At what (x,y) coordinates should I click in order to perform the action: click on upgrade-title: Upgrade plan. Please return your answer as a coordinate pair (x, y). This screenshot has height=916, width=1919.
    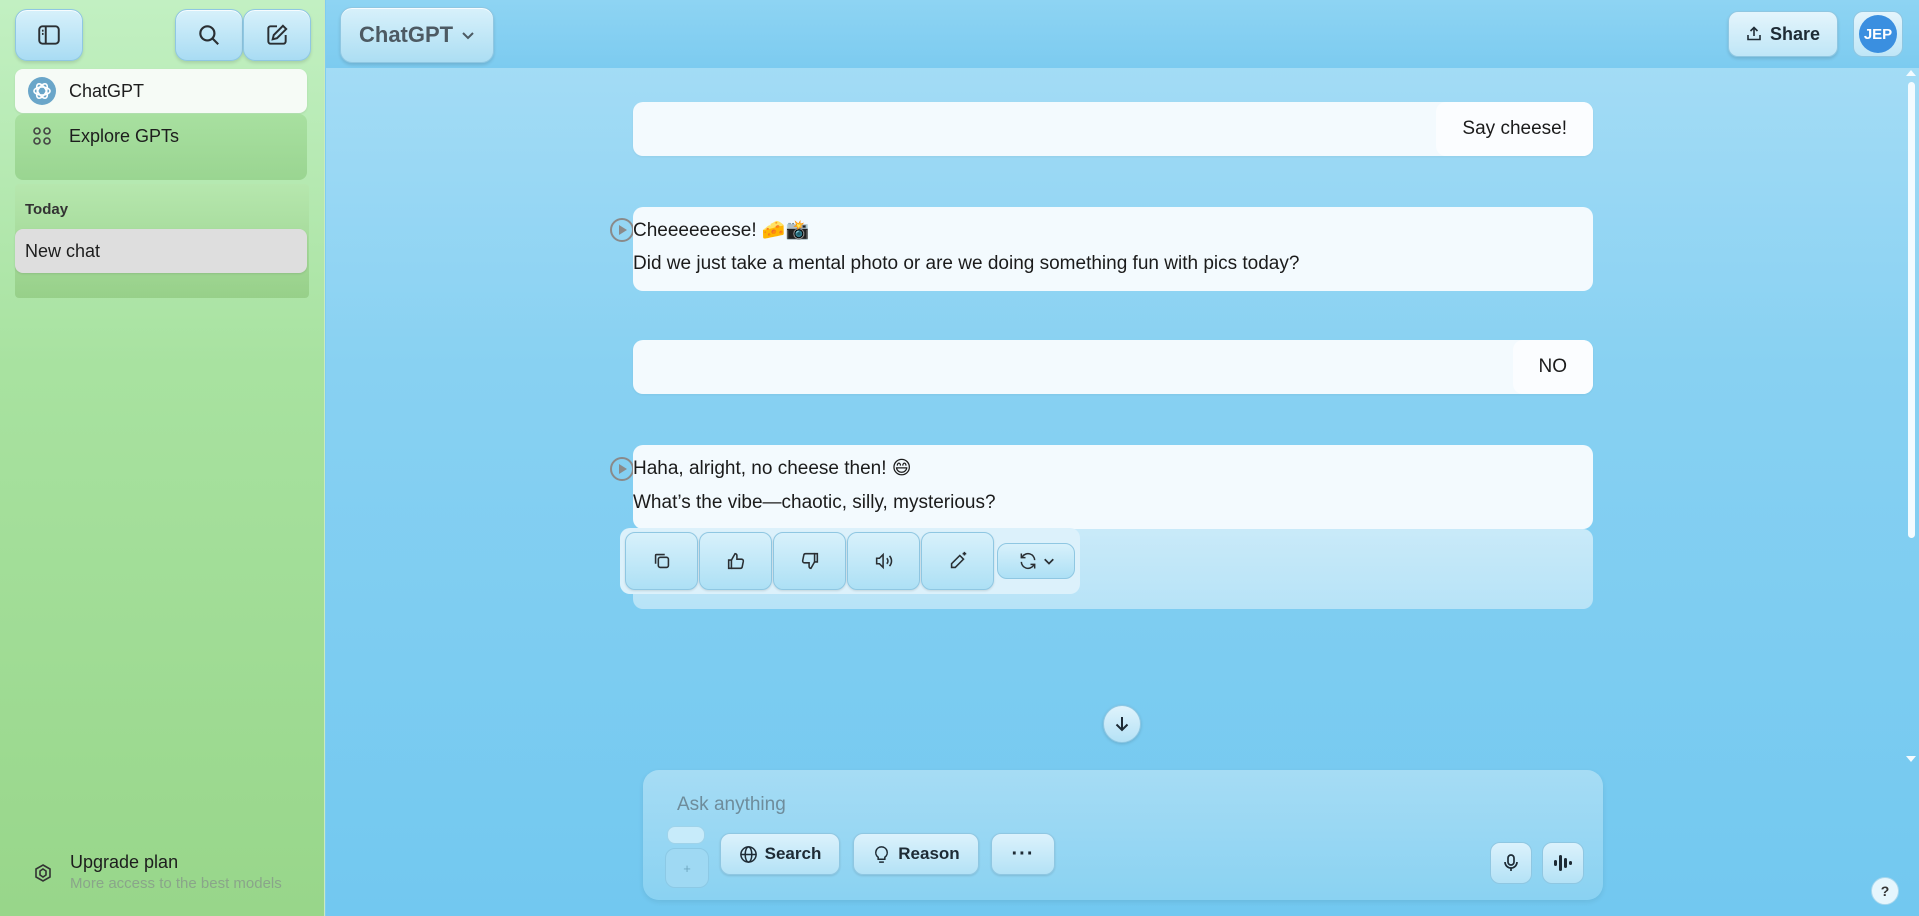
    Looking at the image, I should click on (124, 862).